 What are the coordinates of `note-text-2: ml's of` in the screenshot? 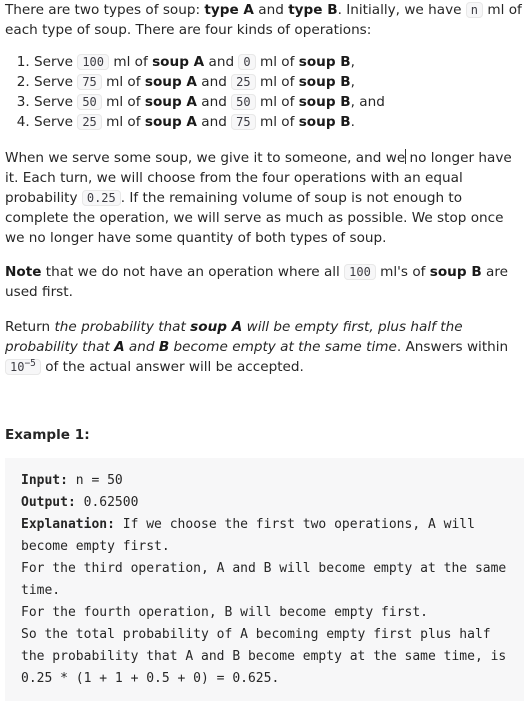 It's located at (402, 272).